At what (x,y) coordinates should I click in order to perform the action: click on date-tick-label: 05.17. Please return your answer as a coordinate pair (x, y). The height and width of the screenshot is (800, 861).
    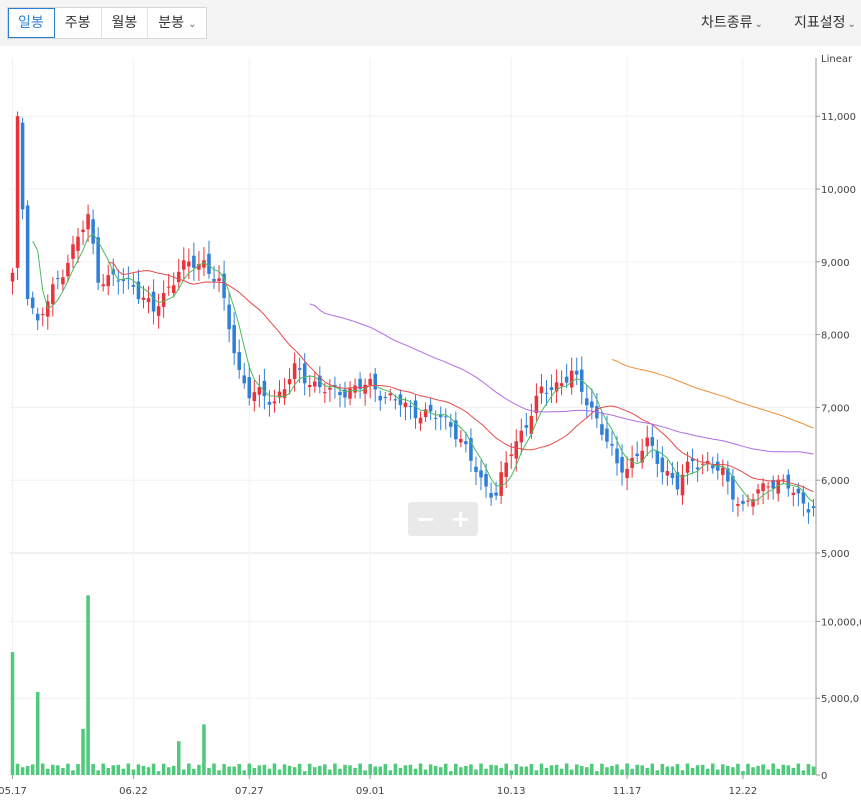
    Looking at the image, I should click on (13, 791).